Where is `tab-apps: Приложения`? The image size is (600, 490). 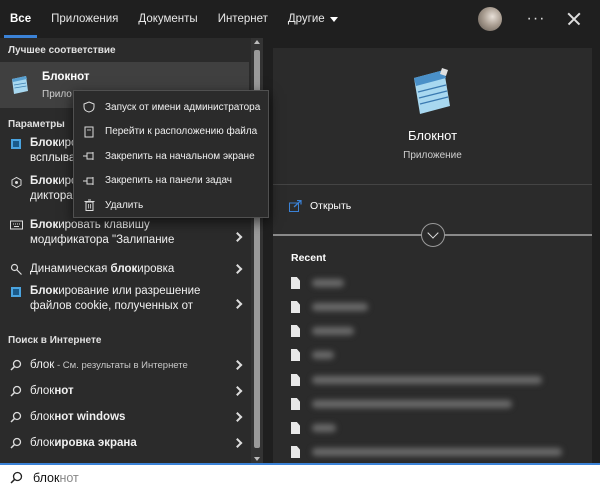 tab-apps: Приложения is located at coordinates (84, 19).